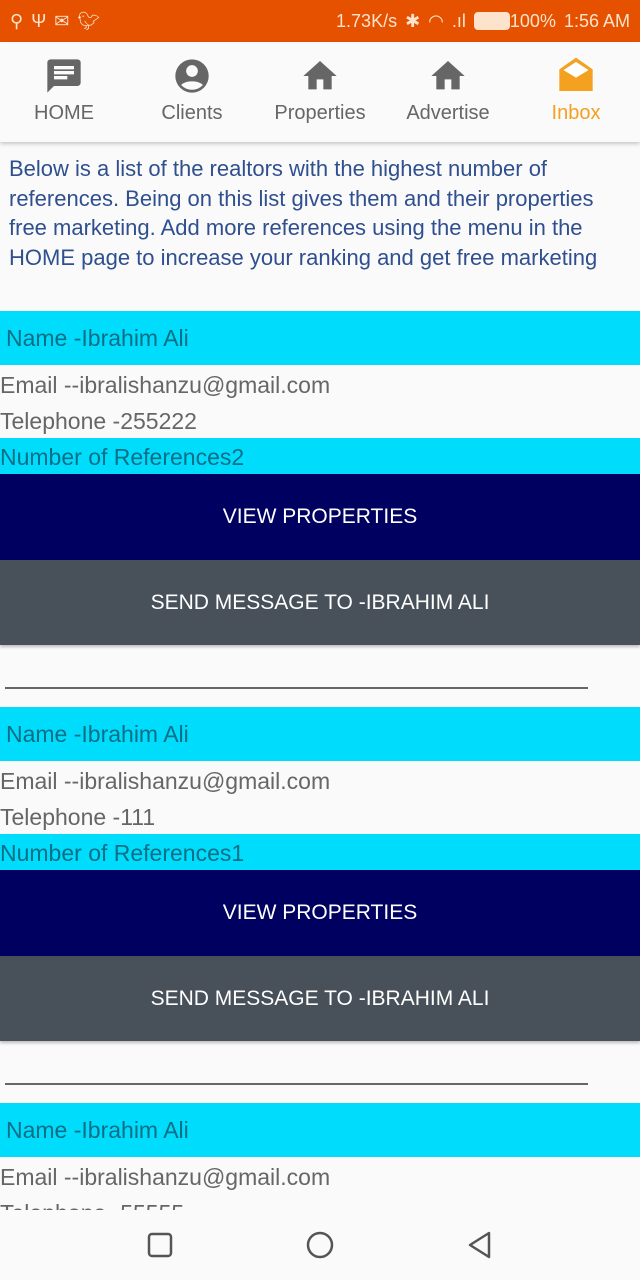 This screenshot has width=640, height=1280. Describe the element at coordinates (192, 113) in the screenshot. I see `tab-label: Clients` at that location.